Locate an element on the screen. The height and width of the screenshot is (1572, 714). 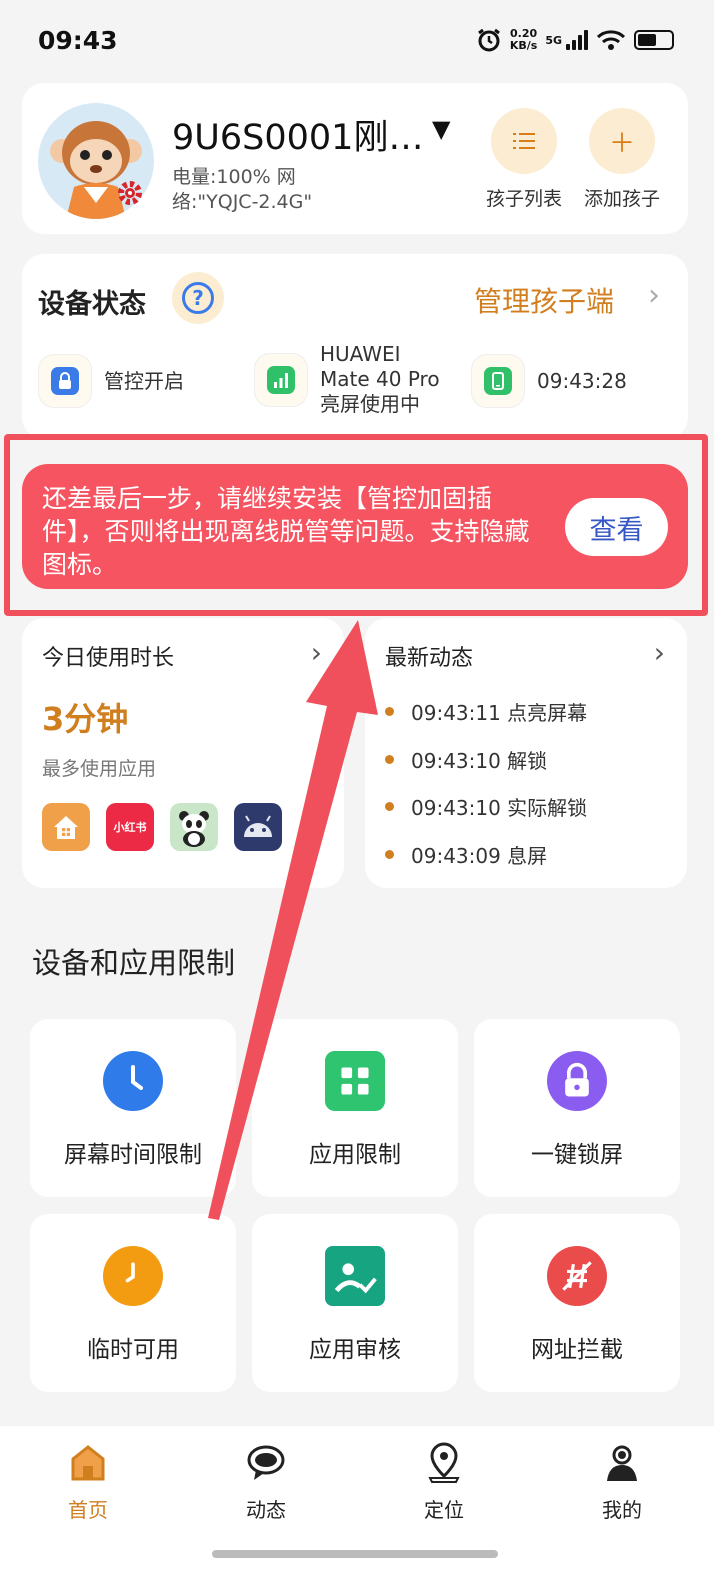
tab-activity-label: 动态 is located at coordinates (266, 1510).